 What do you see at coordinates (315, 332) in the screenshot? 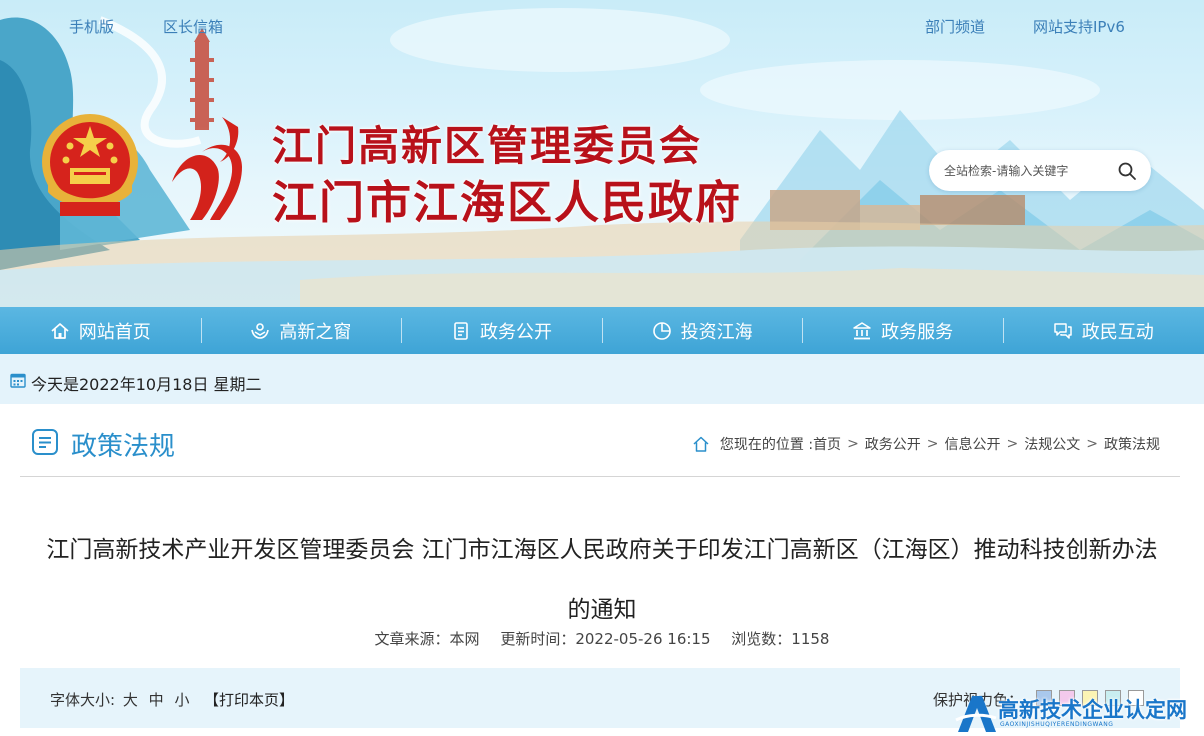
I see `nav-label: 高新之窗` at bounding box center [315, 332].